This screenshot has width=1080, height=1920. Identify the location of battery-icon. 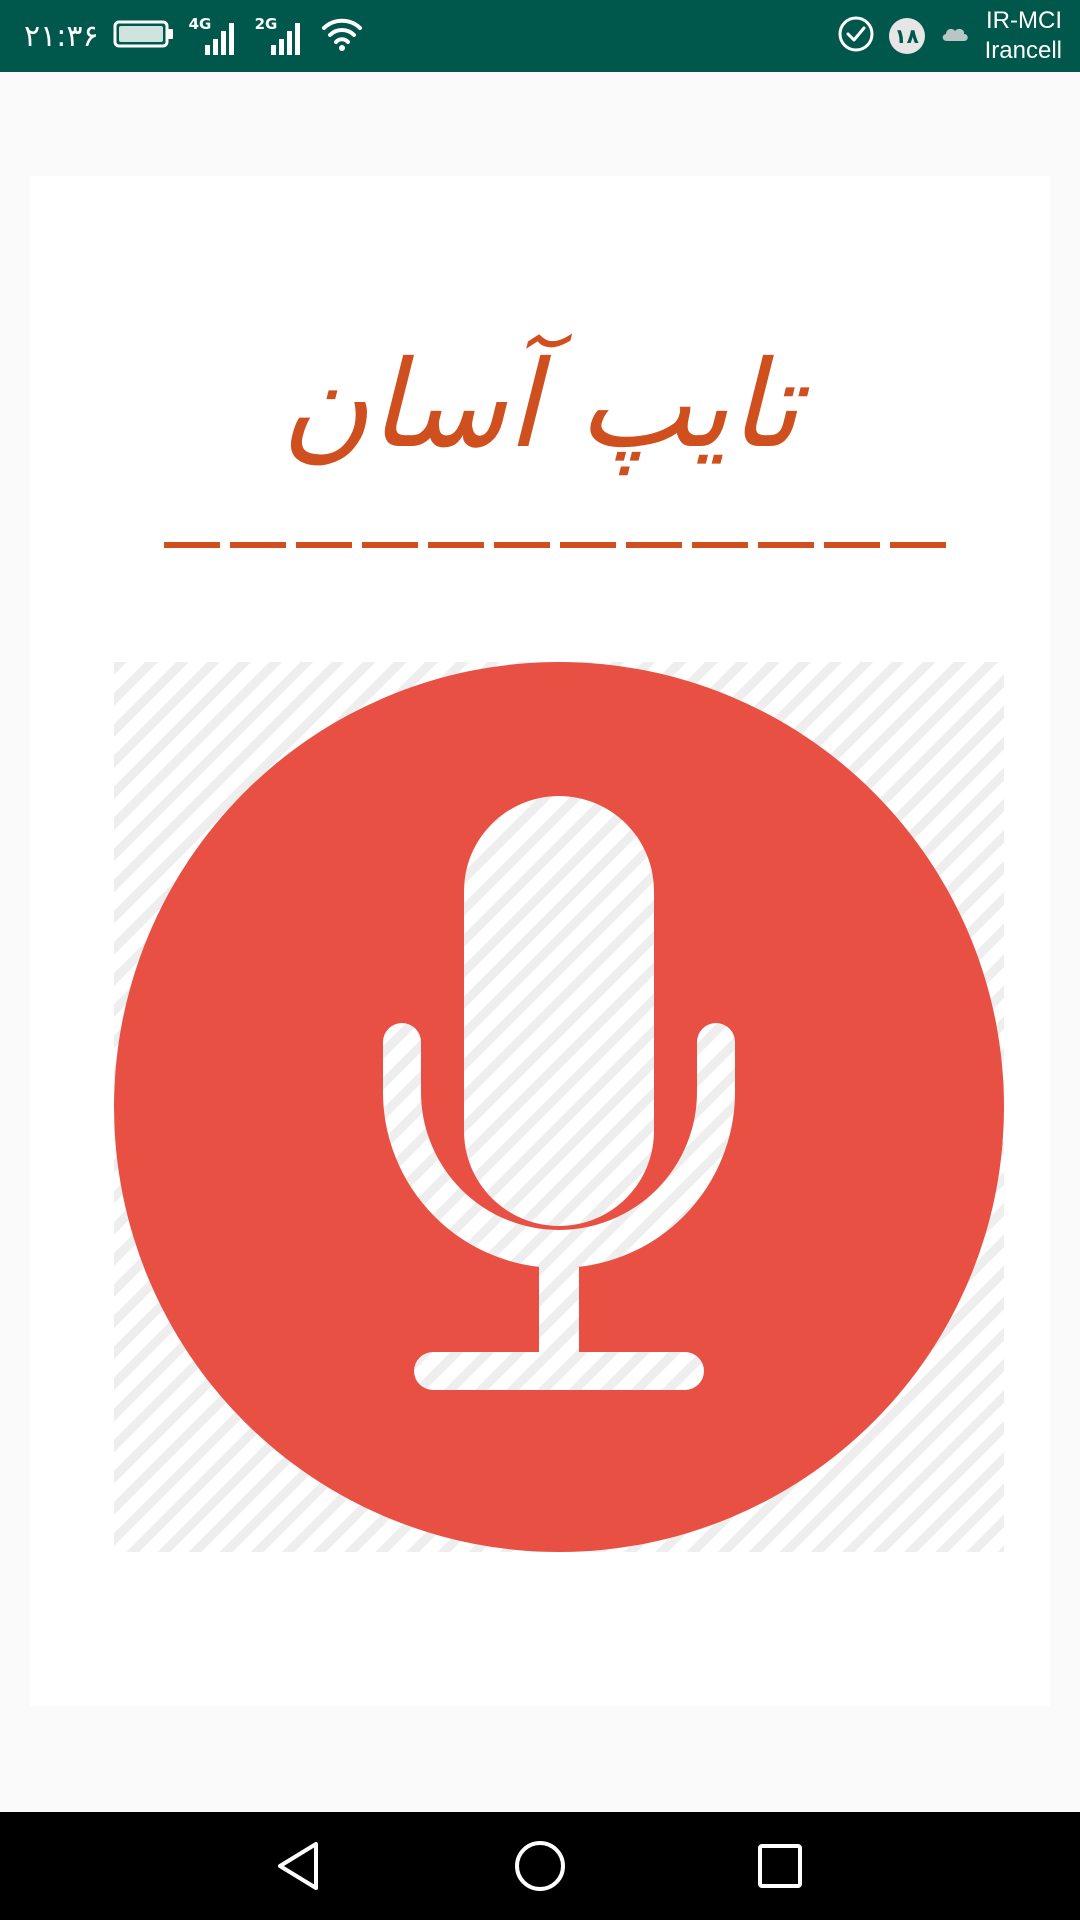
(144, 36).